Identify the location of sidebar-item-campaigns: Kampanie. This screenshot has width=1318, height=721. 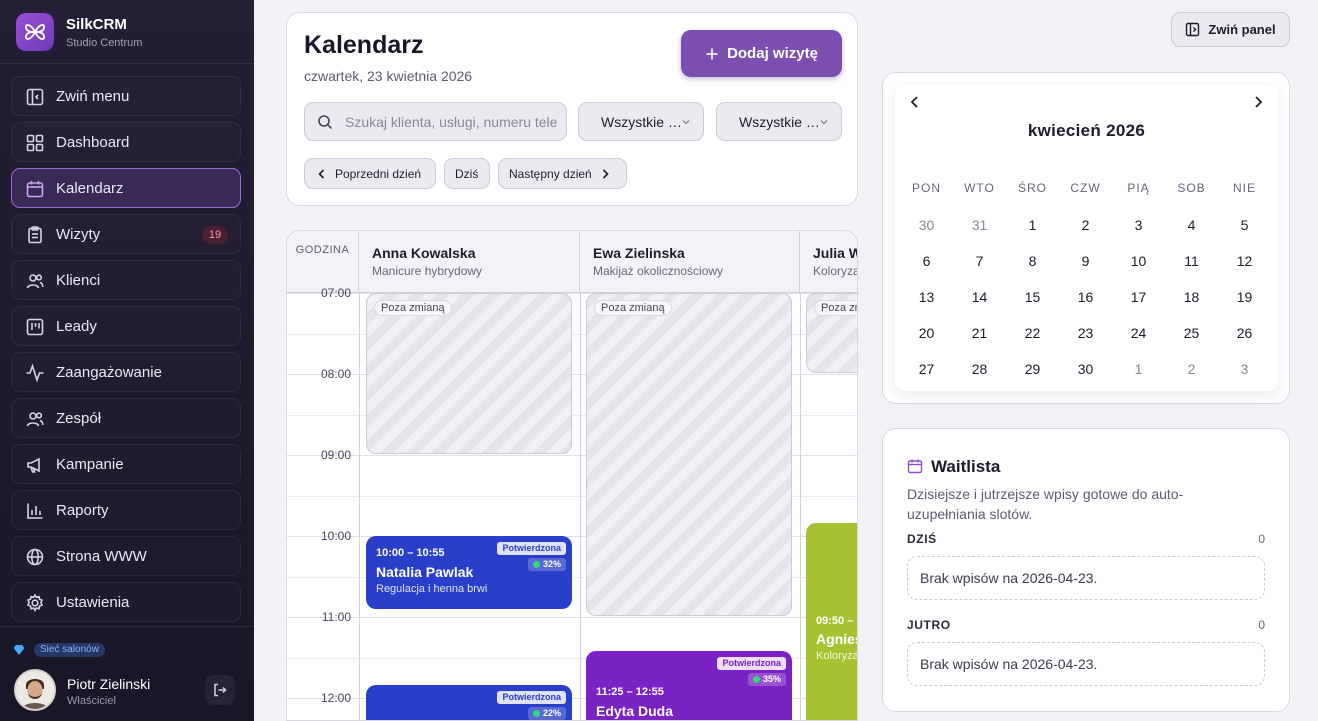
(126, 464).